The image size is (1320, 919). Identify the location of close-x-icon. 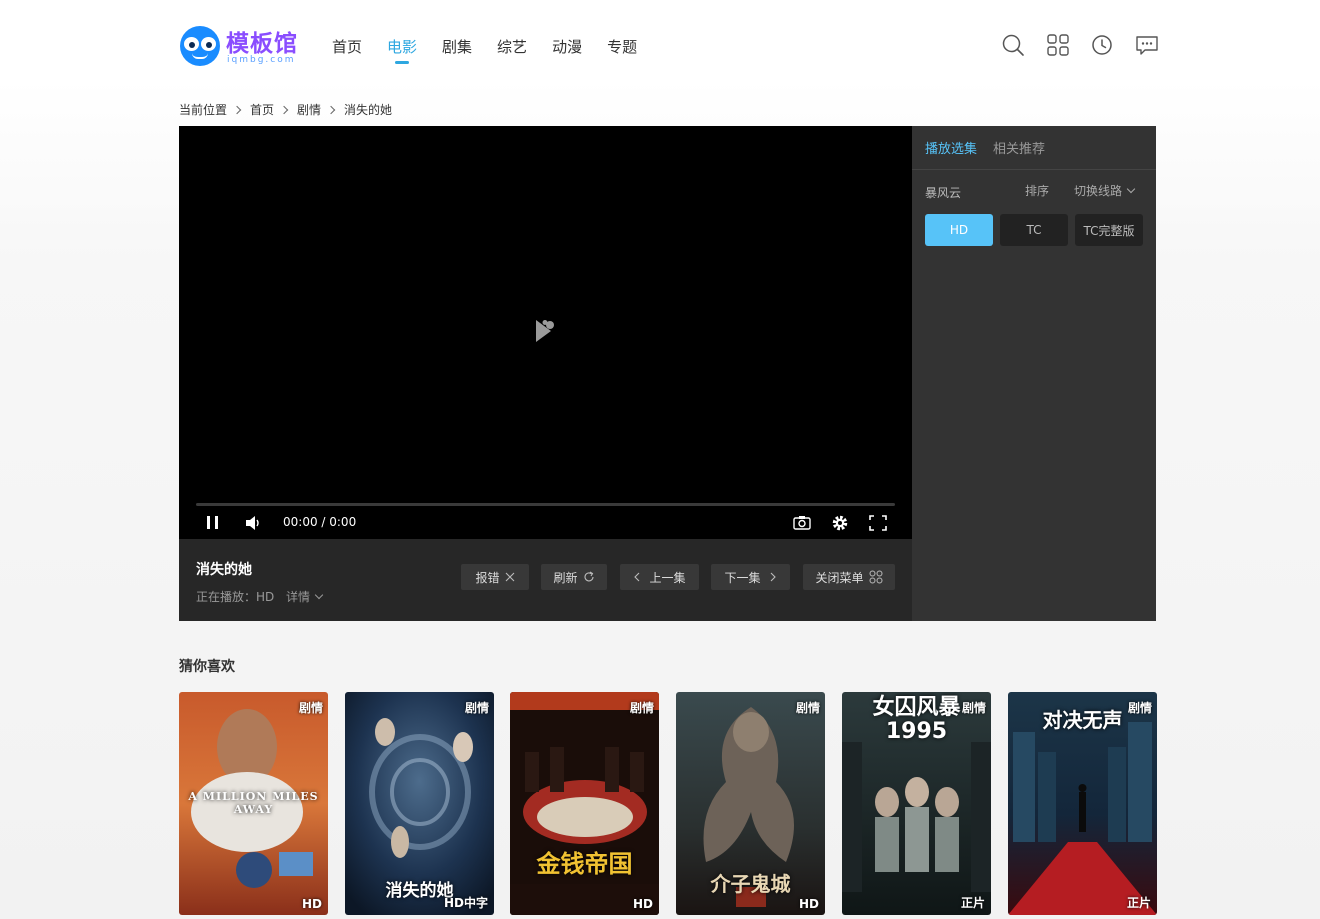
(509, 577).